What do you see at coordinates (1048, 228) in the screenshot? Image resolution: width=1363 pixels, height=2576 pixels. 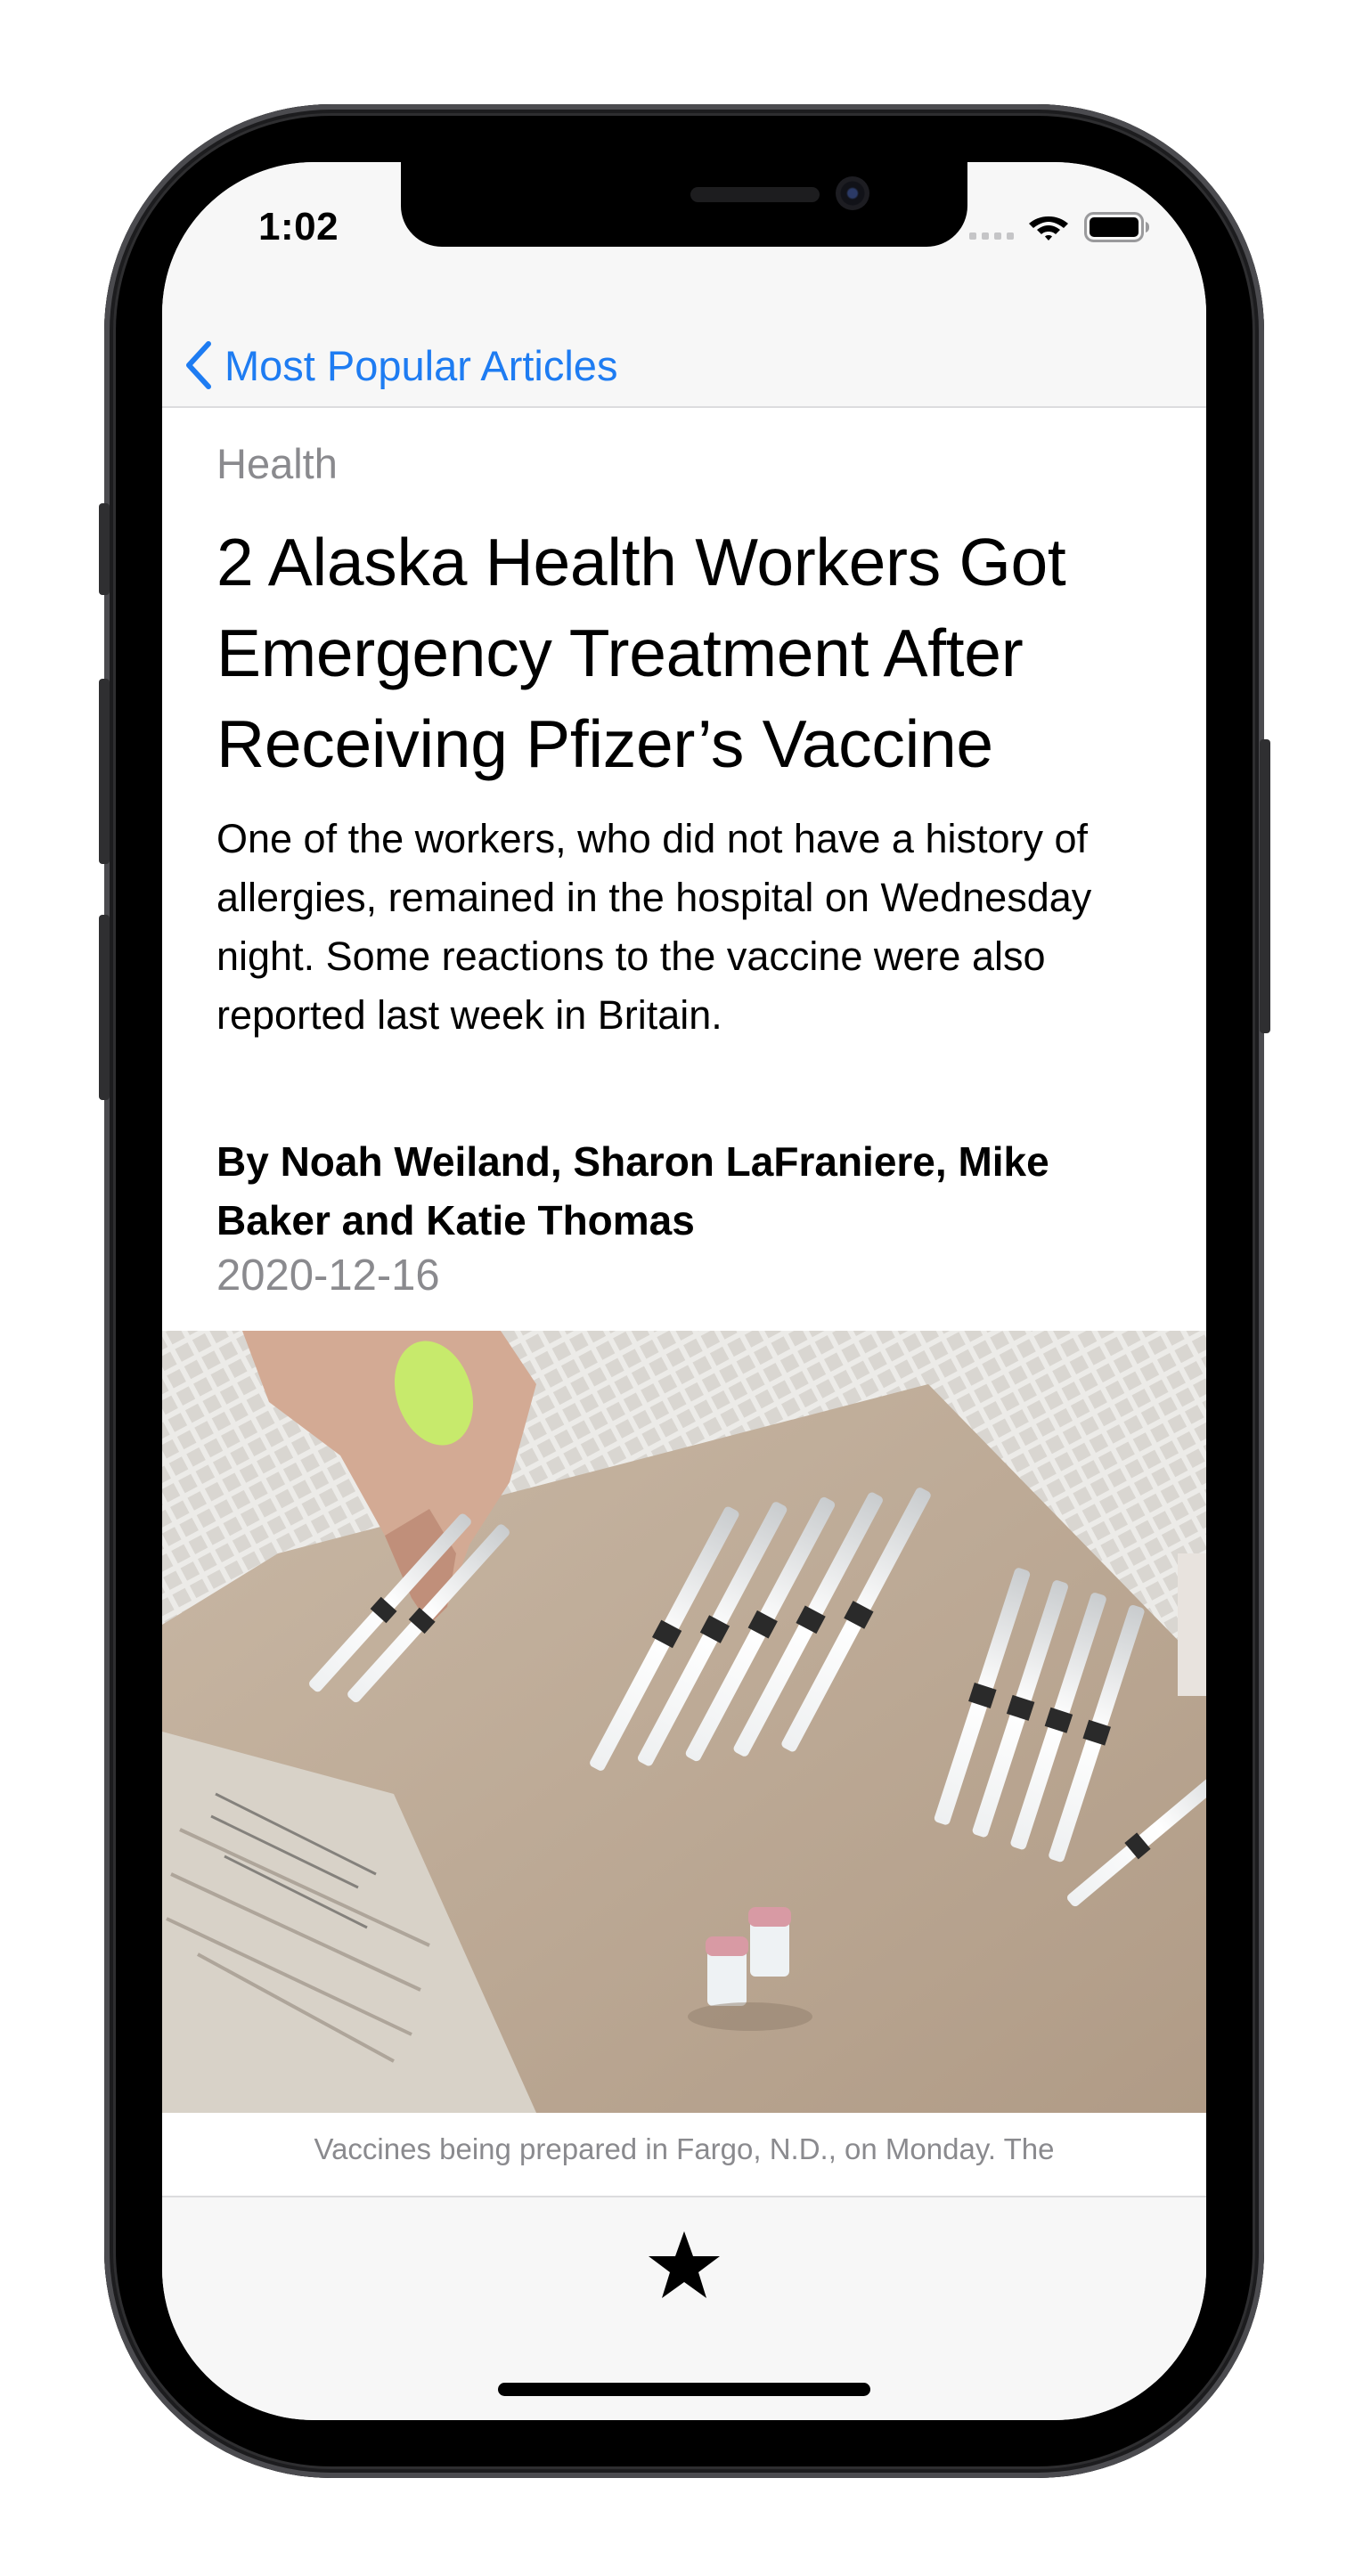 I see `wifi-icon` at bounding box center [1048, 228].